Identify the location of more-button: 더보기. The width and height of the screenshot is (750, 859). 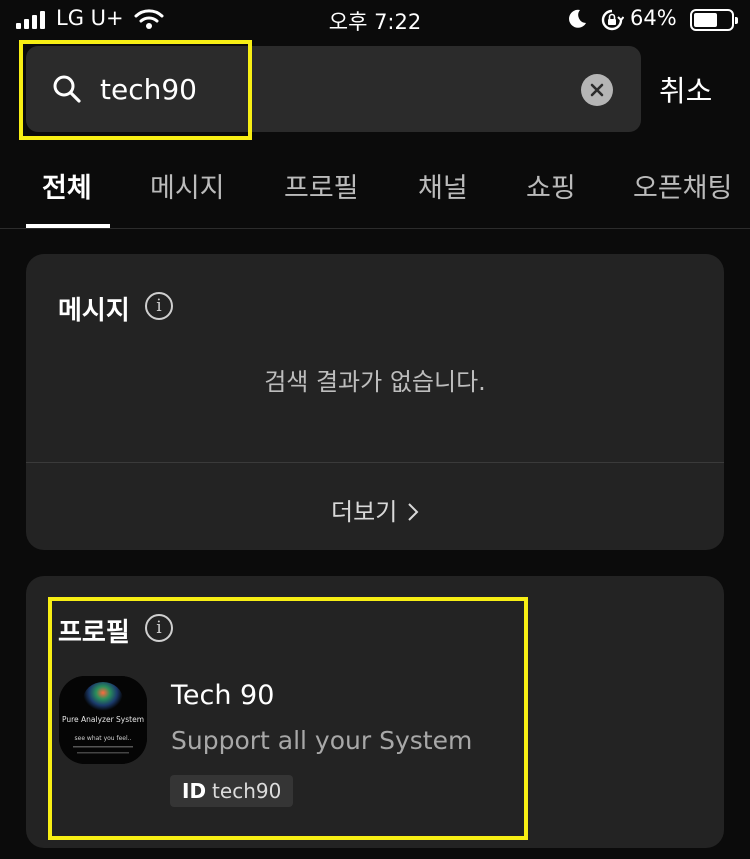
(375, 509).